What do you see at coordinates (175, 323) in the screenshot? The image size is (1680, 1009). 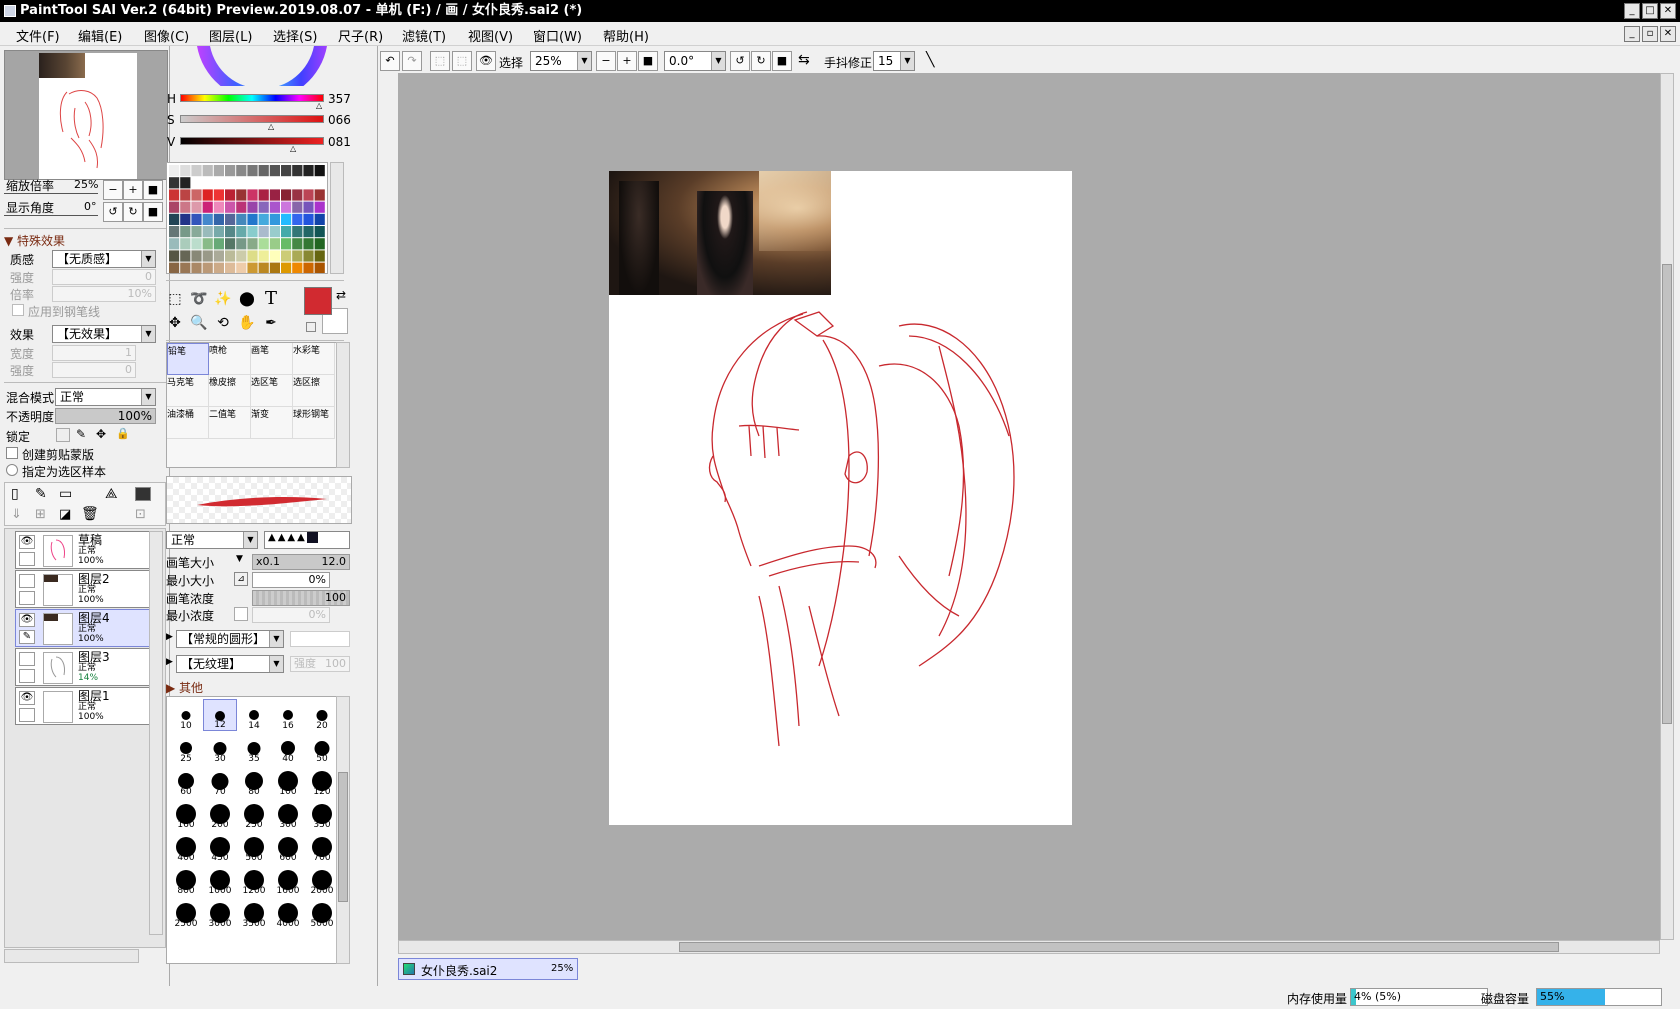 I see `move-icon: ✥` at bounding box center [175, 323].